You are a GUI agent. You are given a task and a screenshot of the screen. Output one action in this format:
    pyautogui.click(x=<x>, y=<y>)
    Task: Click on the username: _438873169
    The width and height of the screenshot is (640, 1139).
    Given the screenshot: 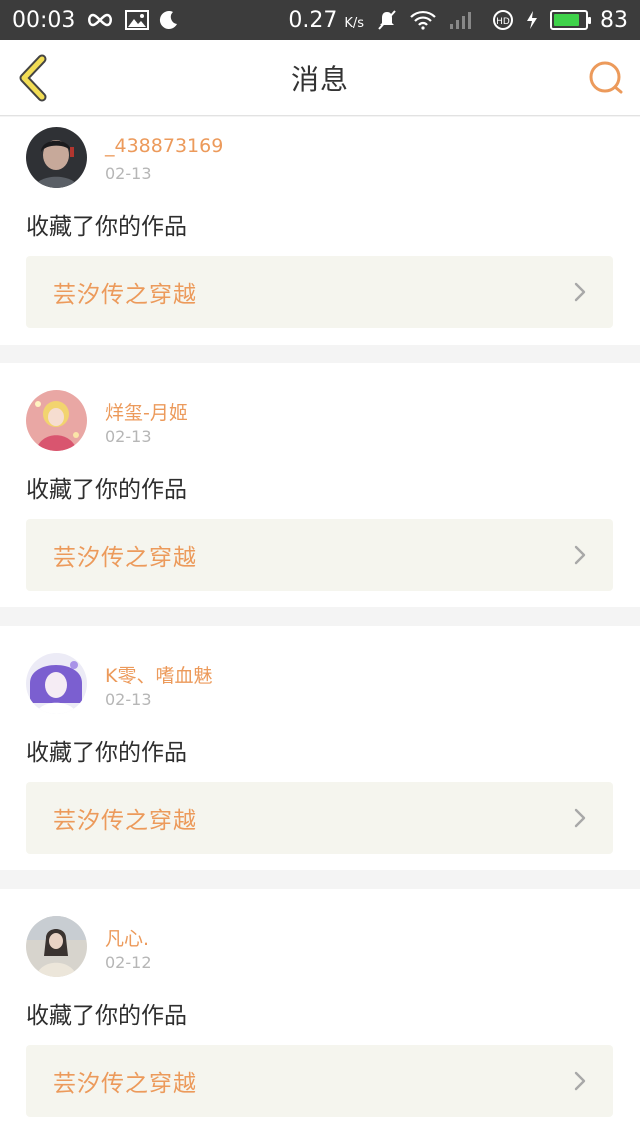 What is the action you would take?
    pyautogui.click(x=164, y=146)
    